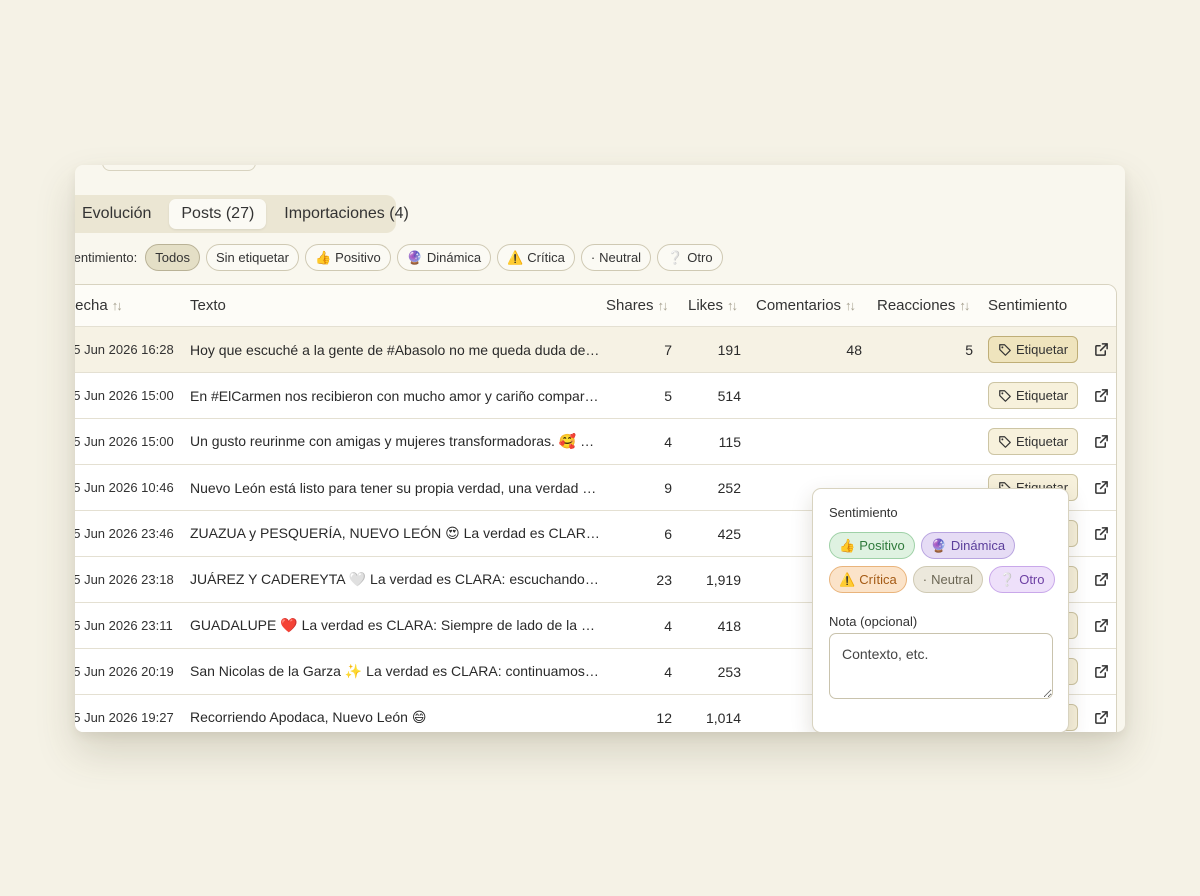 This screenshot has width=1200, height=896. Describe the element at coordinates (944, 562) in the screenshot. I see `popover-options: 👍 Positivo 🔮 Dinámica ⚠️ Crítica · Neutral ❔ Otro` at that location.